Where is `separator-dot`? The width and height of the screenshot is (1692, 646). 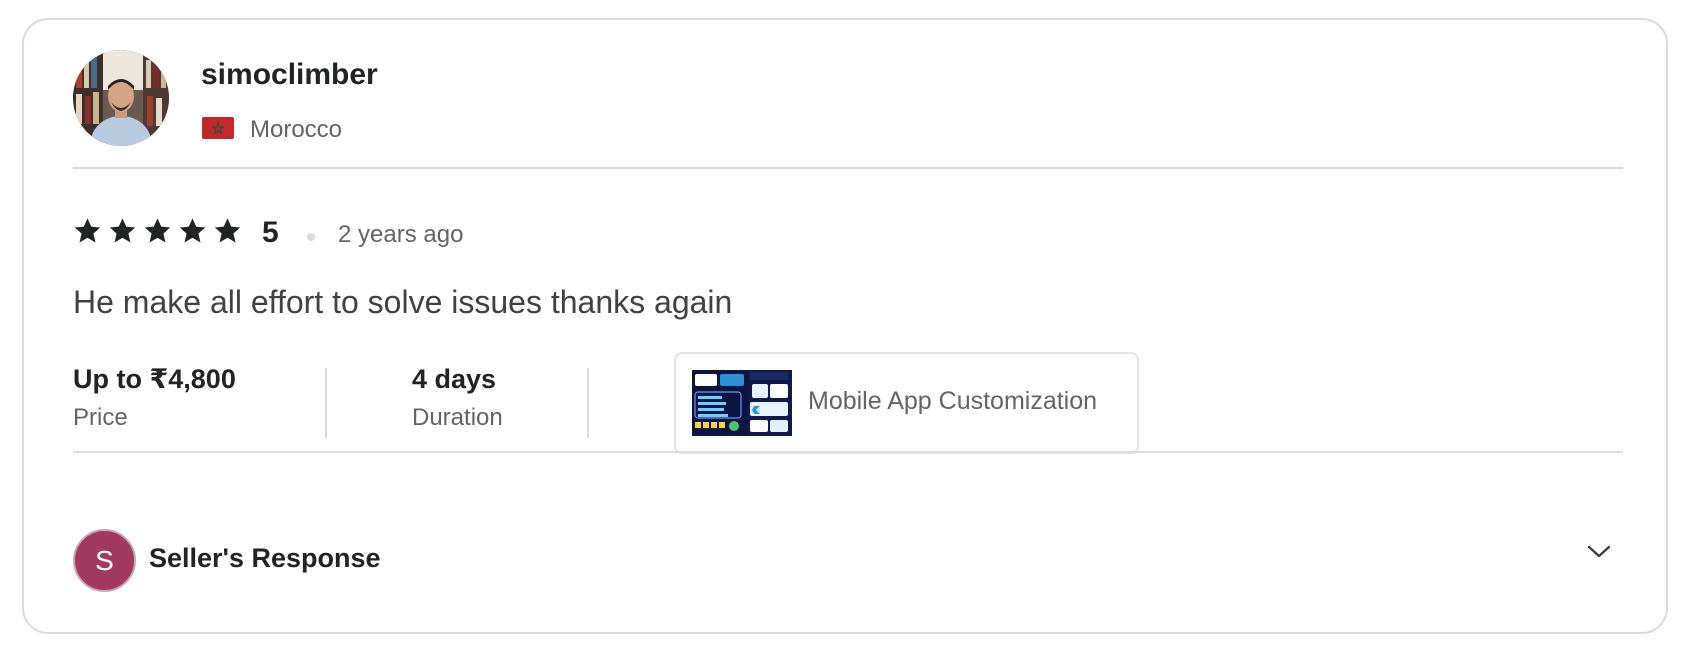 separator-dot is located at coordinates (311, 237).